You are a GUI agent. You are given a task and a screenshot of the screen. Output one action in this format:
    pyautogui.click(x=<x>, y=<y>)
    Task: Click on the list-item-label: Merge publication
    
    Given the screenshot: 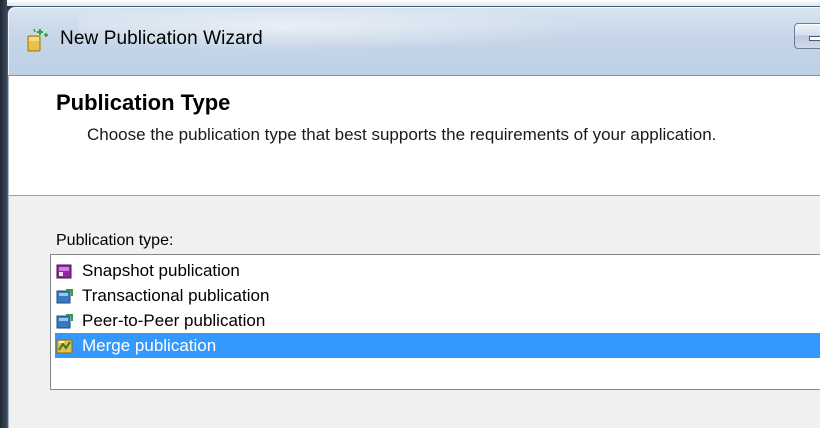 What is the action you would take?
    pyautogui.click(x=149, y=345)
    